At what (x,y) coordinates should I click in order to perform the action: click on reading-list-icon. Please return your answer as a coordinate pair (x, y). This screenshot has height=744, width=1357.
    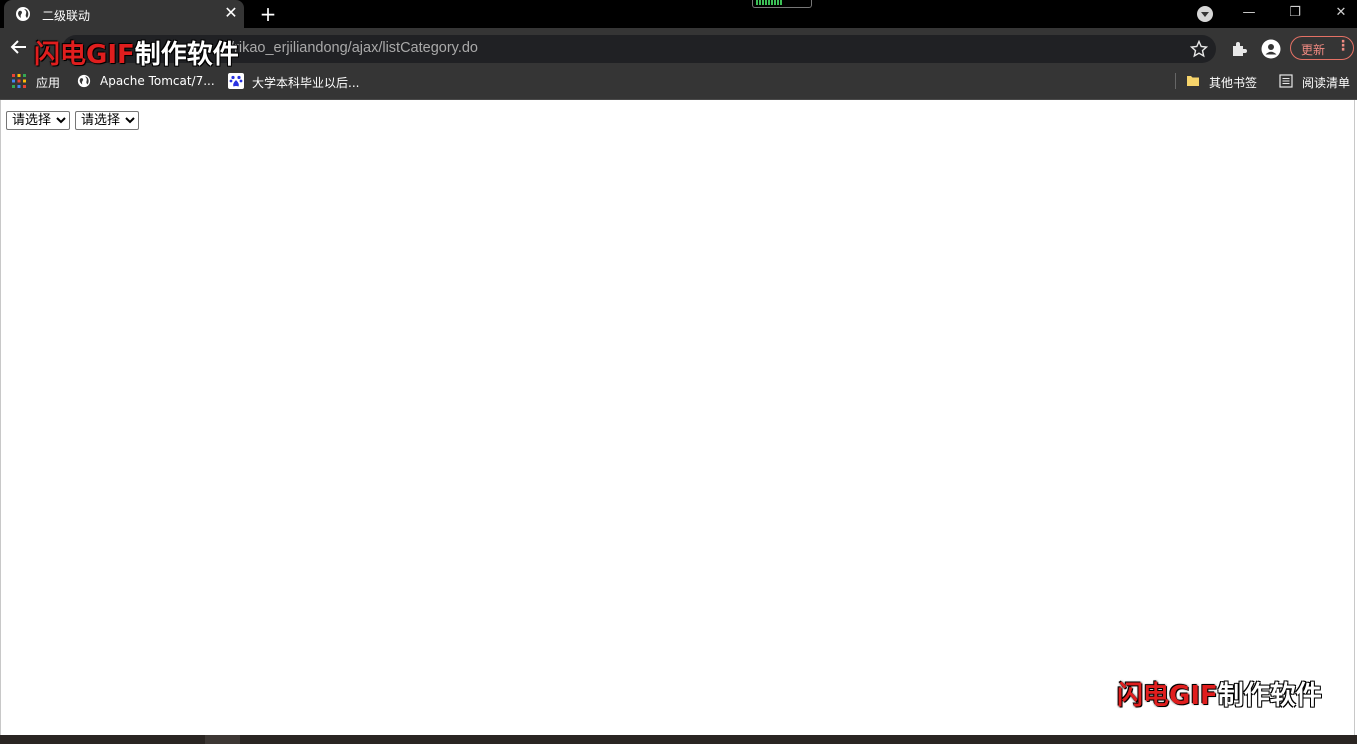
    Looking at the image, I should click on (1286, 81).